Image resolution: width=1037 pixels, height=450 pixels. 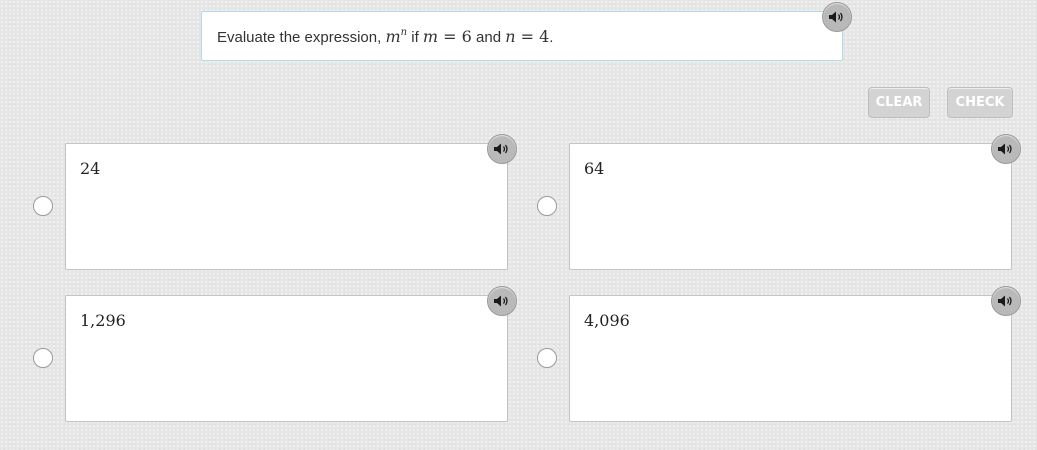 I want to click on answer-option-4: 4,096, so click(x=790, y=358).